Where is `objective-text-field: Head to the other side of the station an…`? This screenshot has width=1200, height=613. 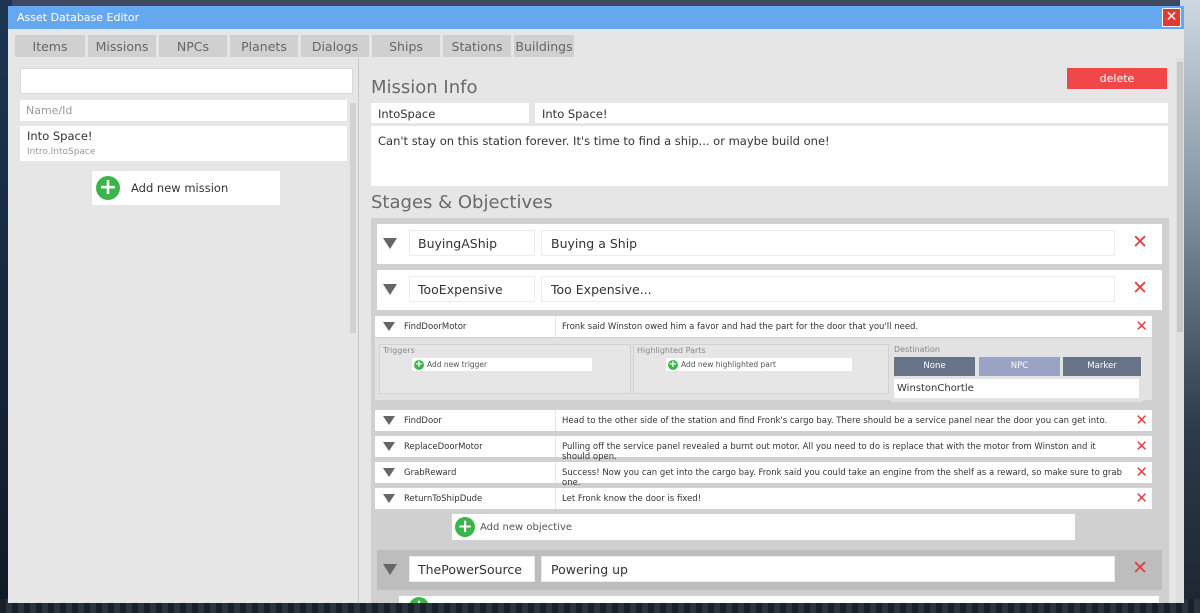 objective-text-field: Head to the other side of the station an… is located at coordinates (841, 420).